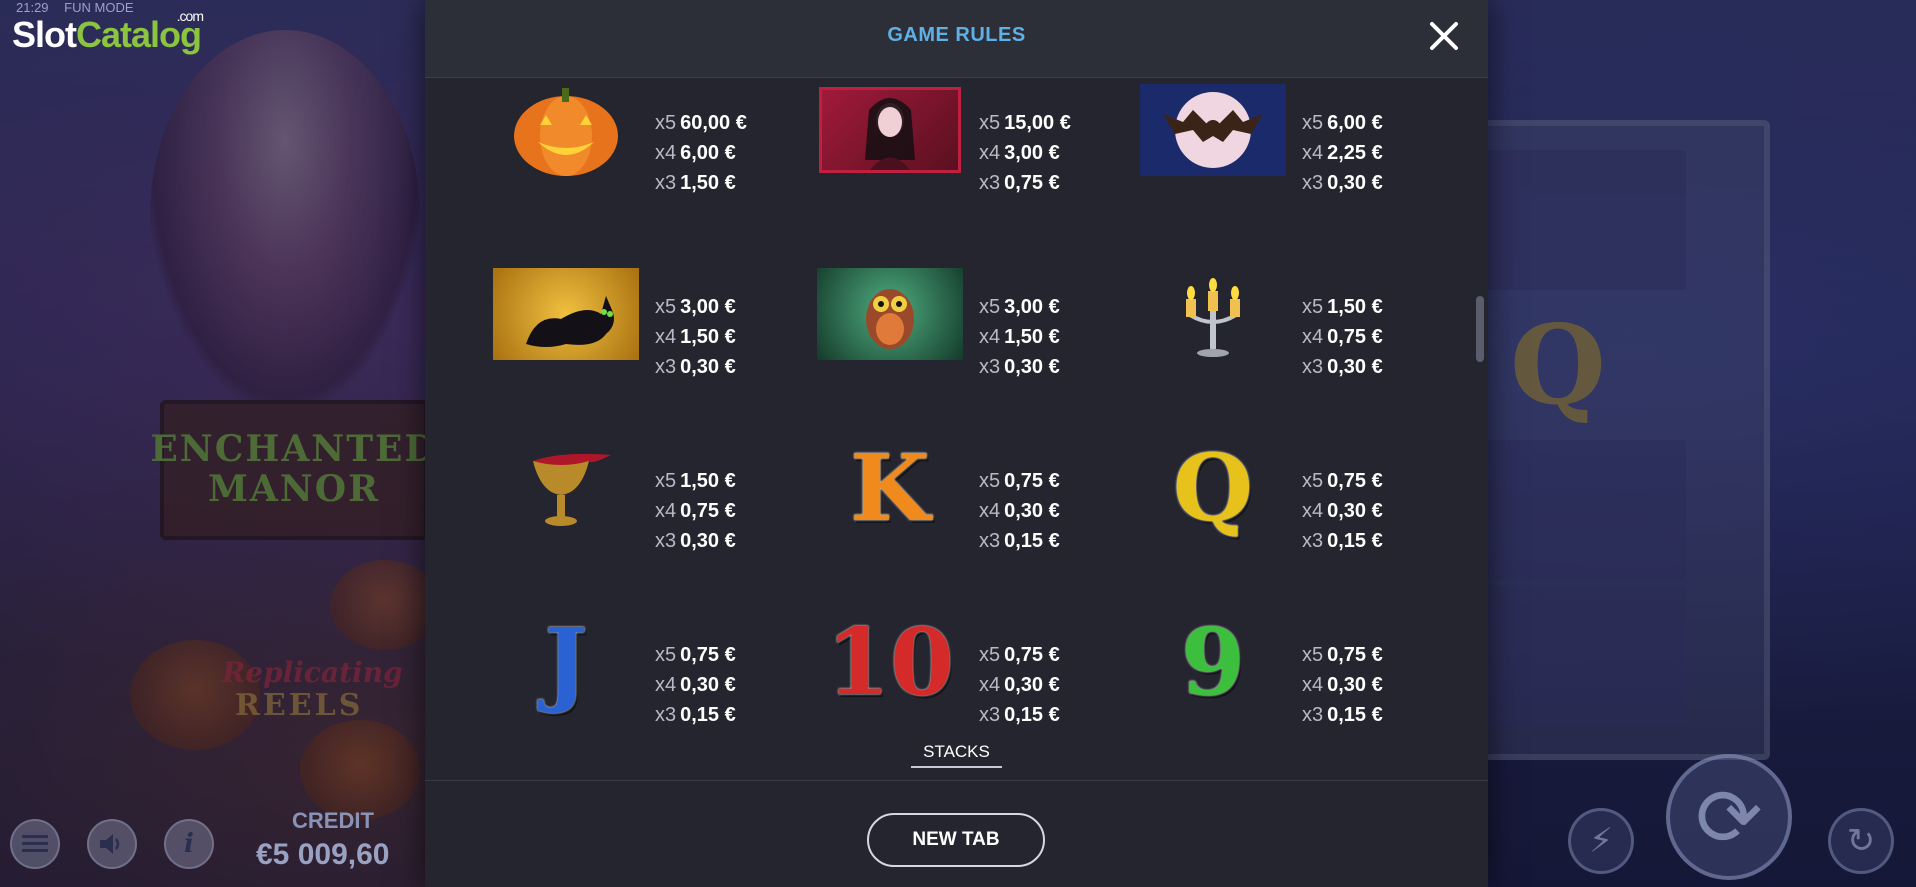 Image resolution: width=1916 pixels, height=887 pixels. I want to click on nine-icon: 9, so click(1213, 662).